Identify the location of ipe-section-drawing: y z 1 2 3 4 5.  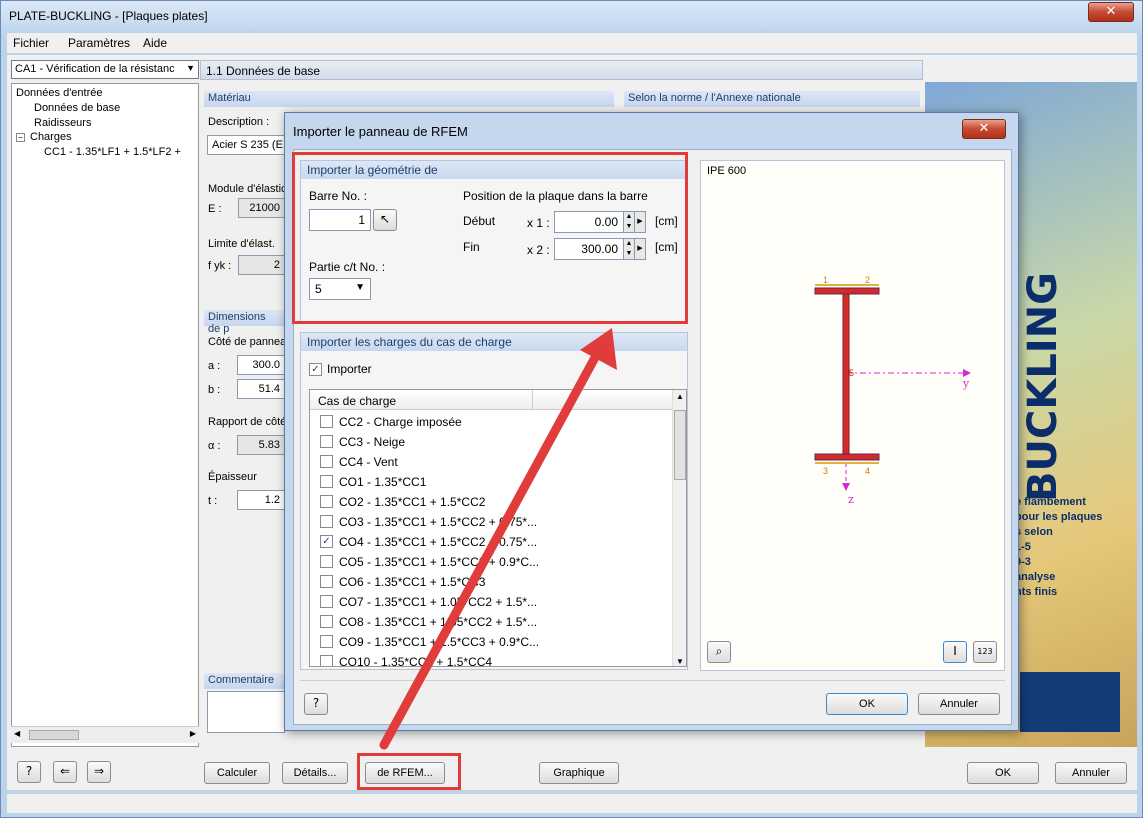
(892, 390).